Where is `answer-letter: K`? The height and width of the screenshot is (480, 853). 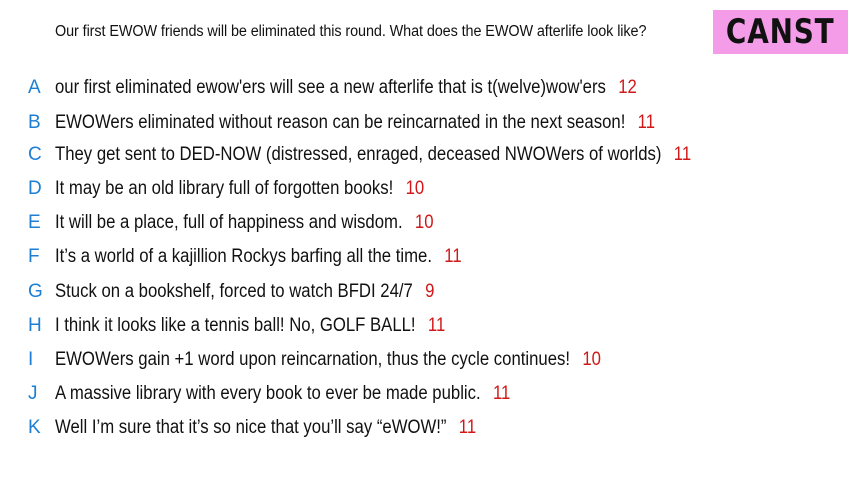
answer-letter: K is located at coordinates (34, 427).